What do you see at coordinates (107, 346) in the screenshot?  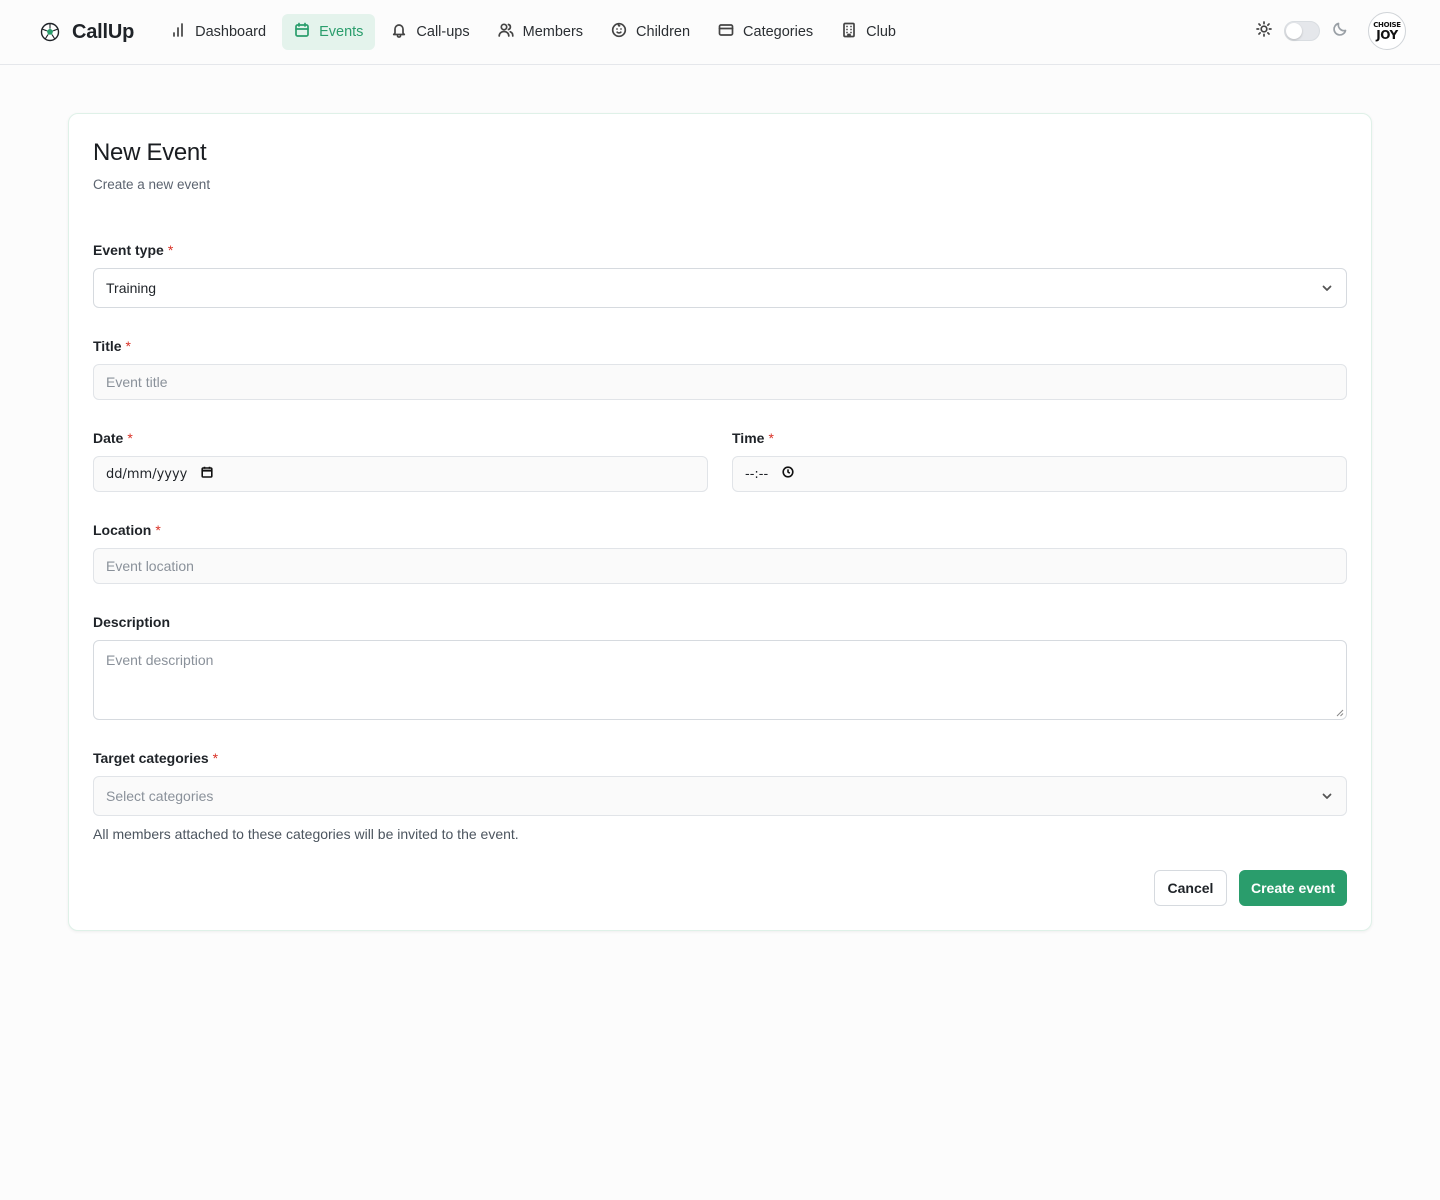 I see `title-label-text: Title` at bounding box center [107, 346].